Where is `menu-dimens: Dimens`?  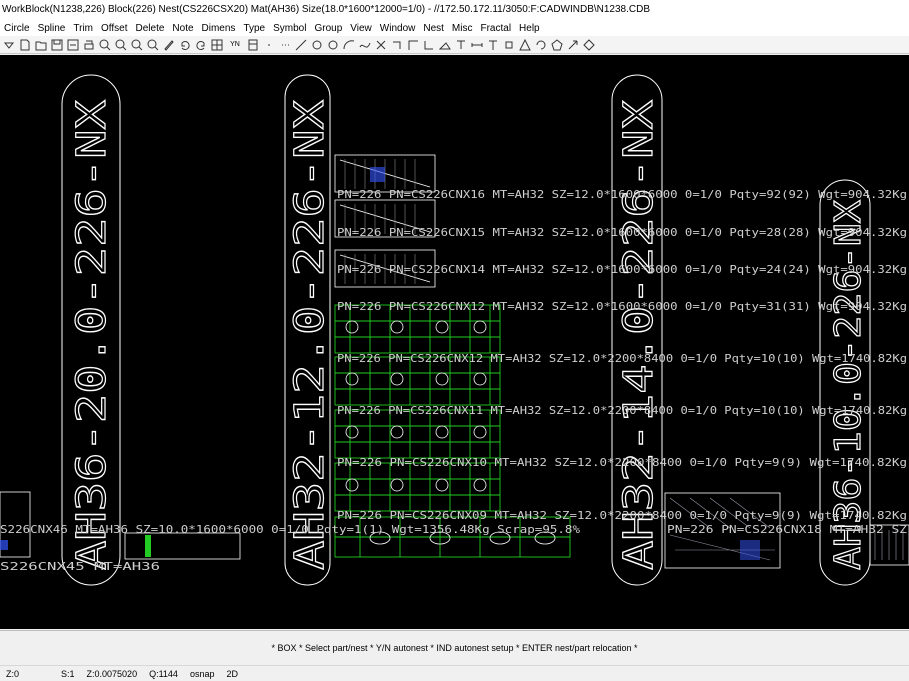
menu-dimens: Dimens is located at coordinates (219, 28).